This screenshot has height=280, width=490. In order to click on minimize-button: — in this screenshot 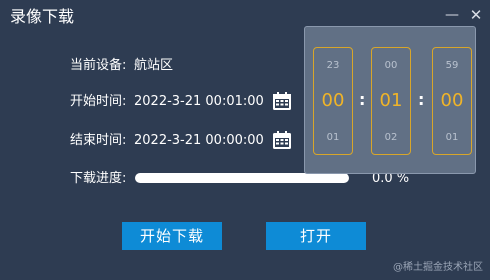, I will do `click(452, 15)`.